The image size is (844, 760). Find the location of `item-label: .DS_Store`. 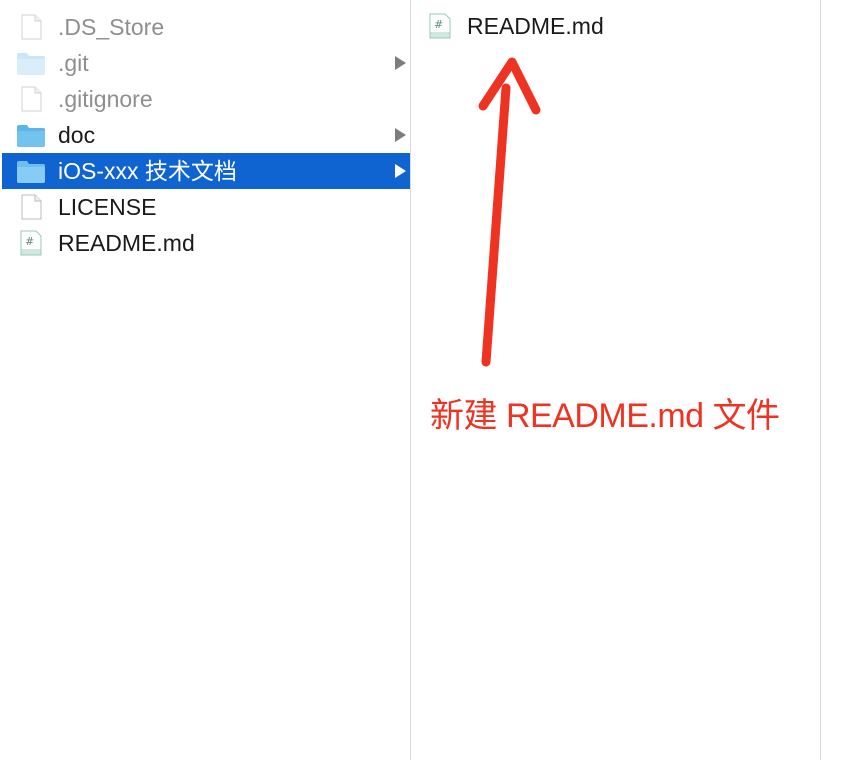

item-label: .DS_Store is located at coordinates (111, 27).